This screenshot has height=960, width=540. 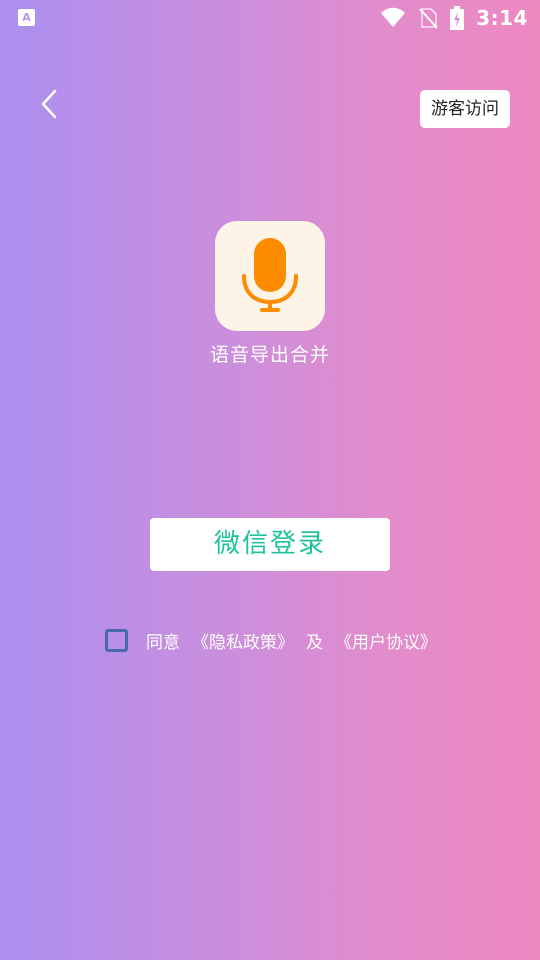 I want to click on microphone-icon, so click(x=270, y=275).